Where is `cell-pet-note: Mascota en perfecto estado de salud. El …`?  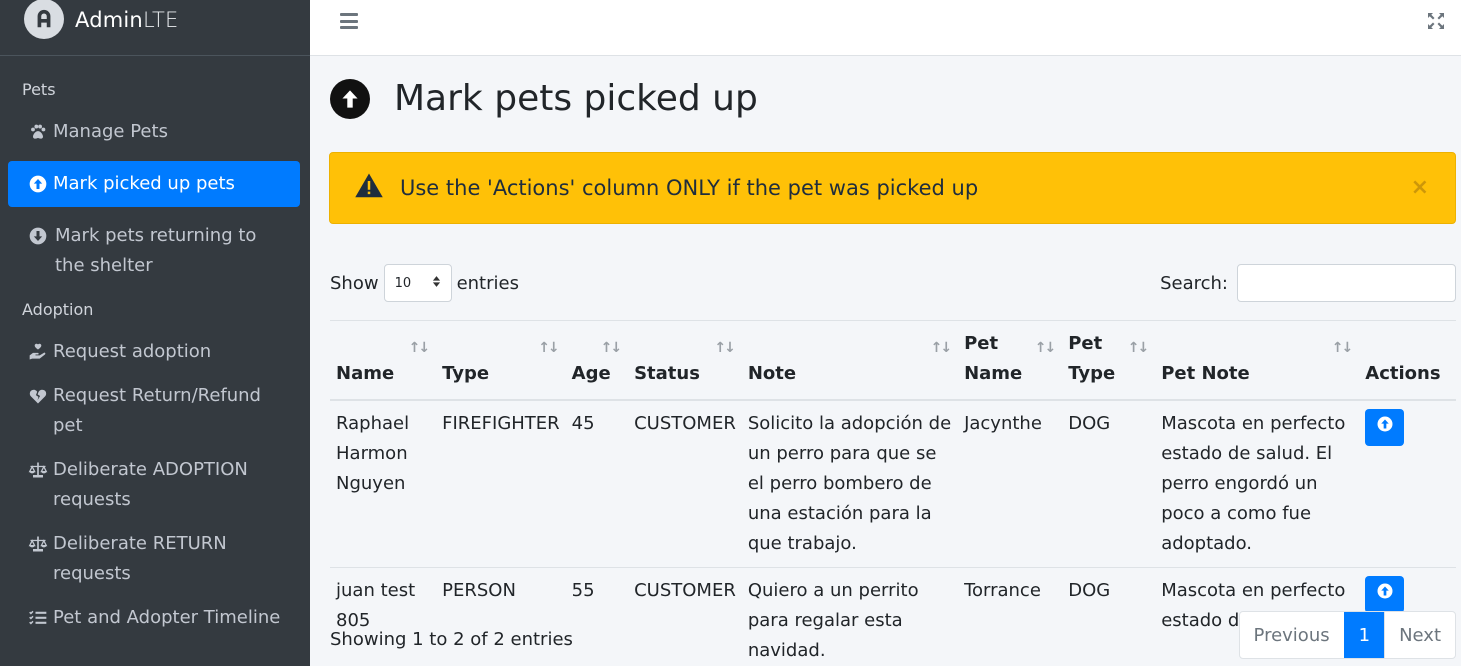
cell-pet-note: Mascota en perfecto estado de salud. El … is located at coordinates (1257, 484).